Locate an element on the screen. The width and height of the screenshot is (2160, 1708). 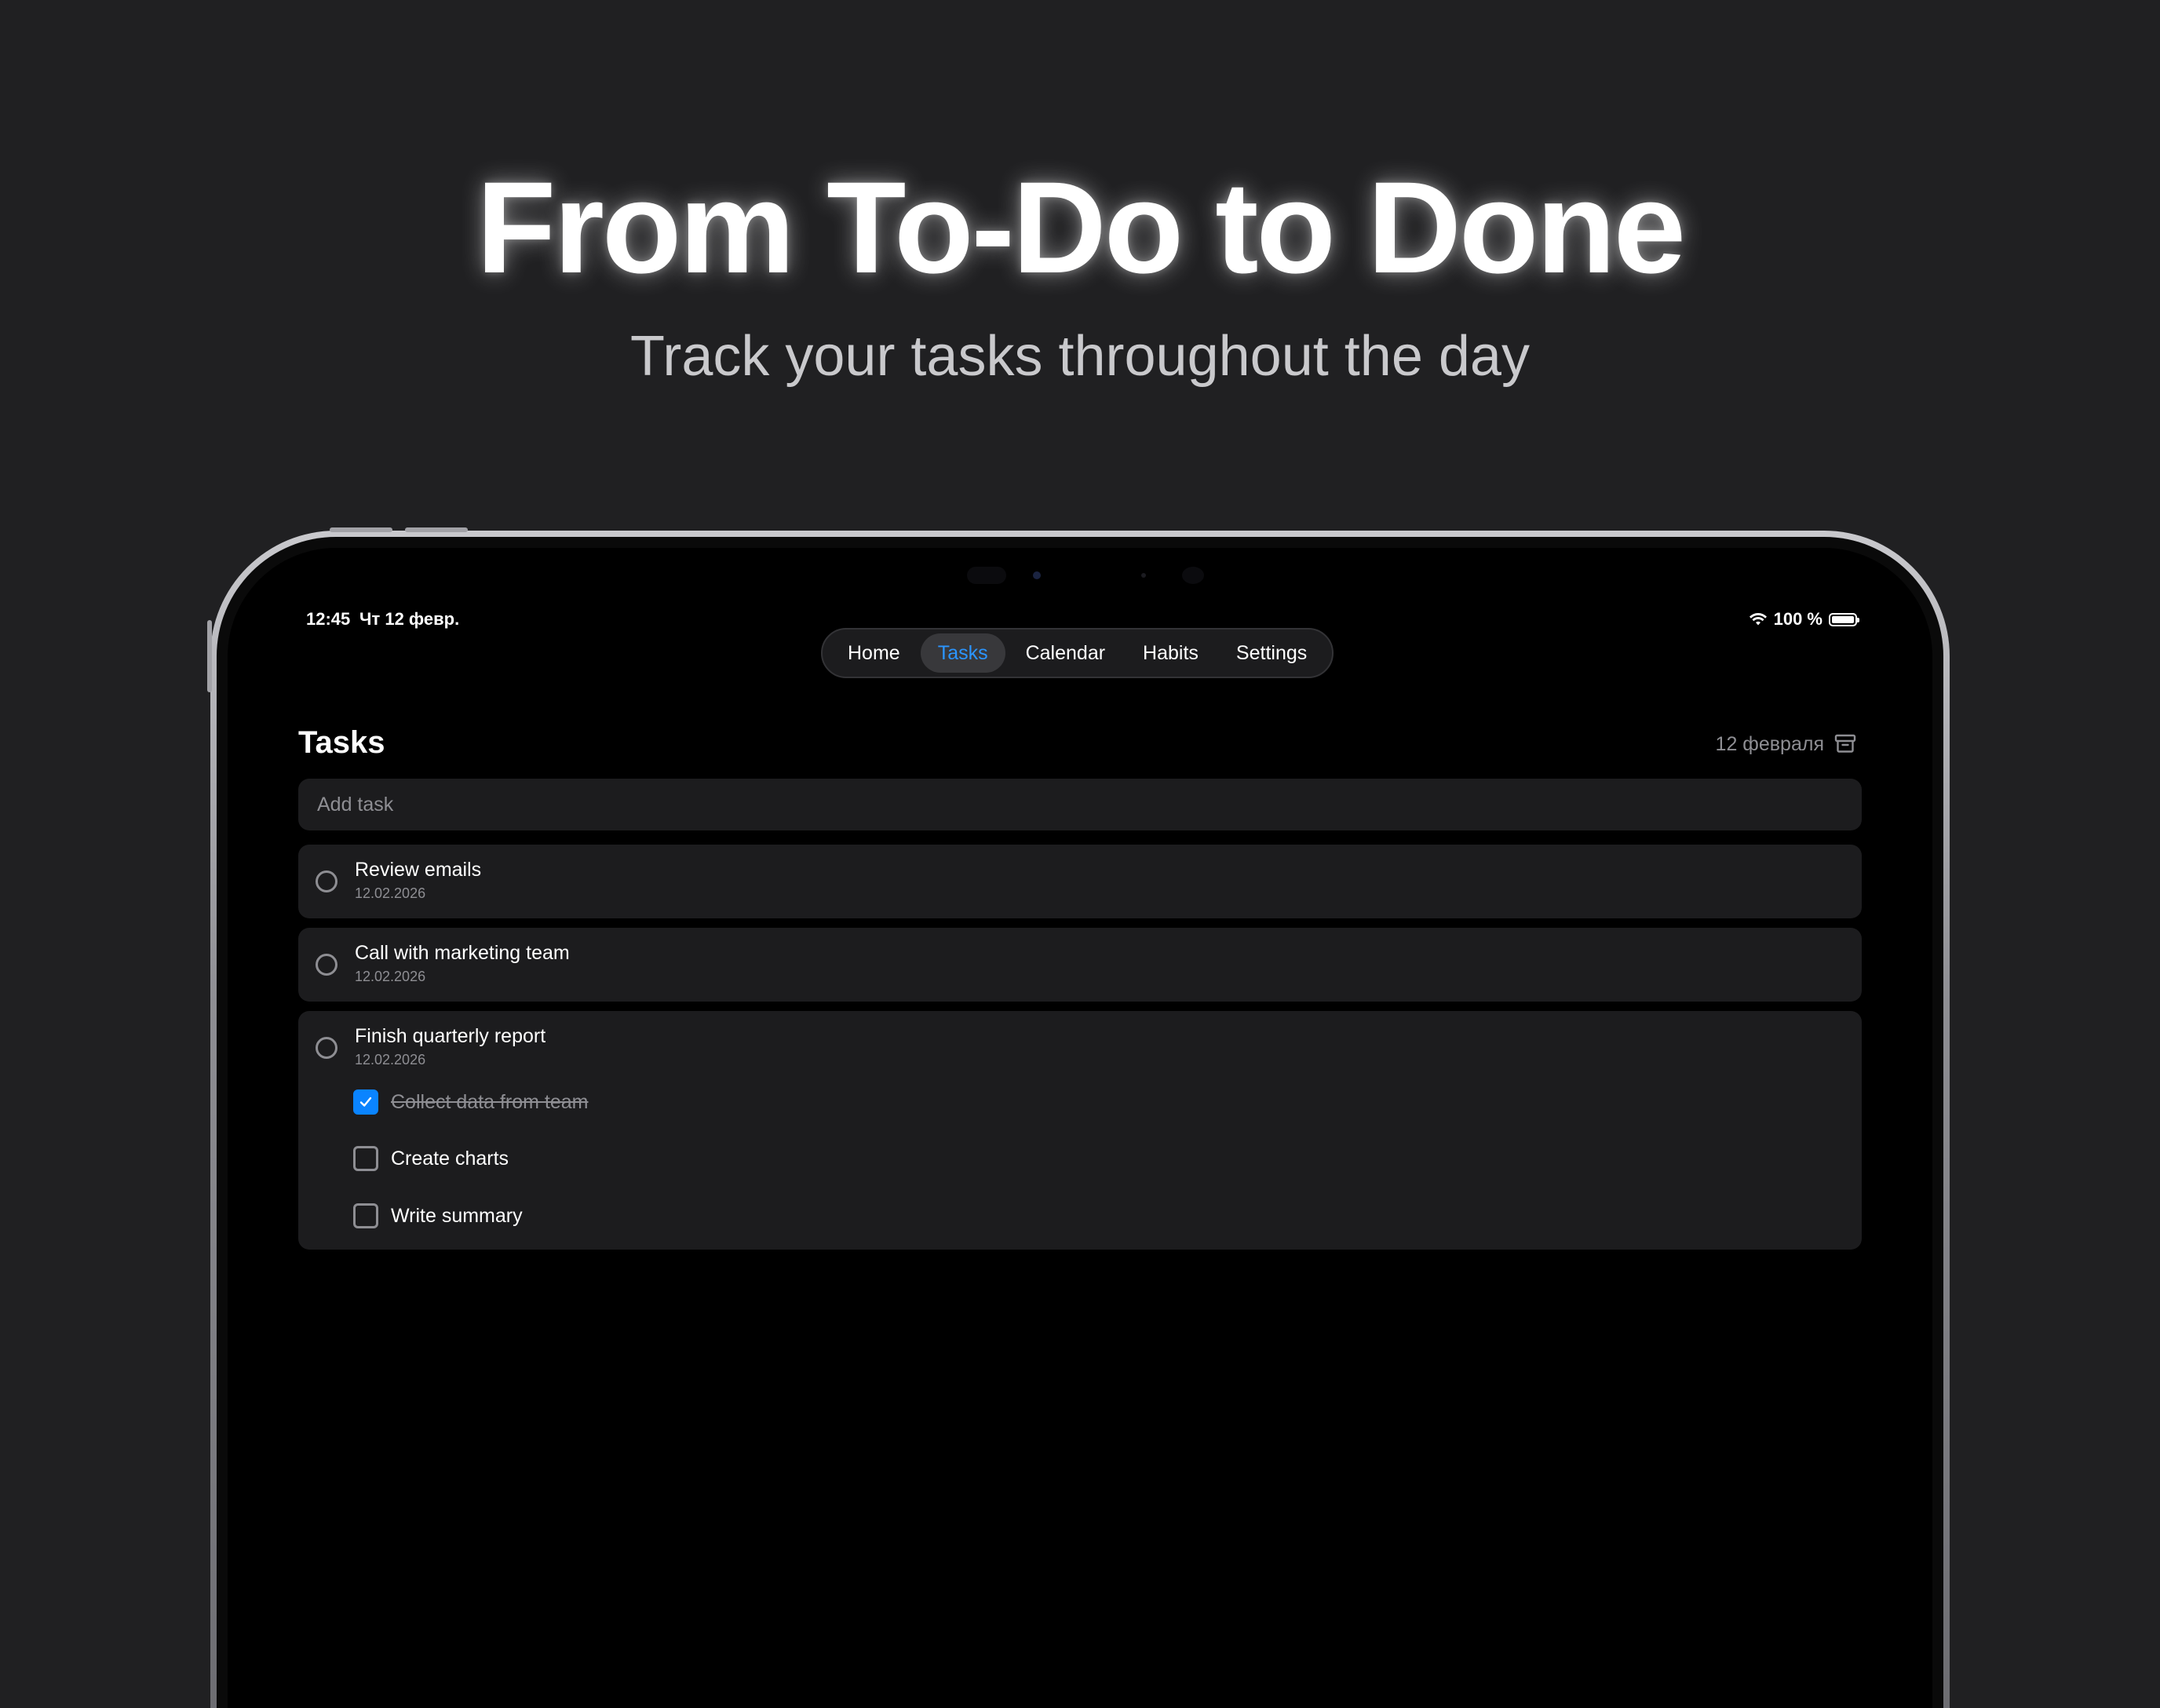
tab-bar: Home Tasks Calendar Habits Settings is located at coordinates (1077, 653).